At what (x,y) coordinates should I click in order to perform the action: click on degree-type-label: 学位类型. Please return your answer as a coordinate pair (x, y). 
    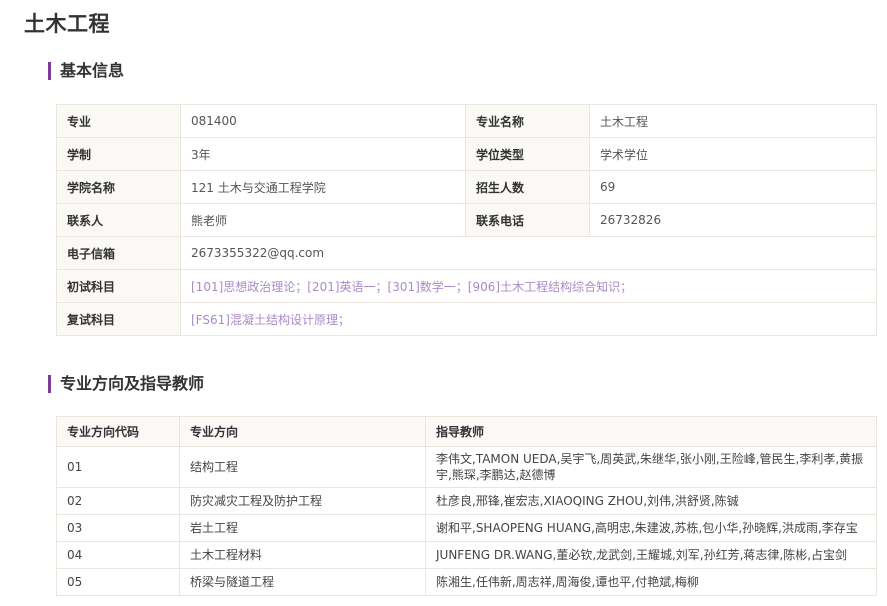
    Looking at the image, I should click on (527, 154).